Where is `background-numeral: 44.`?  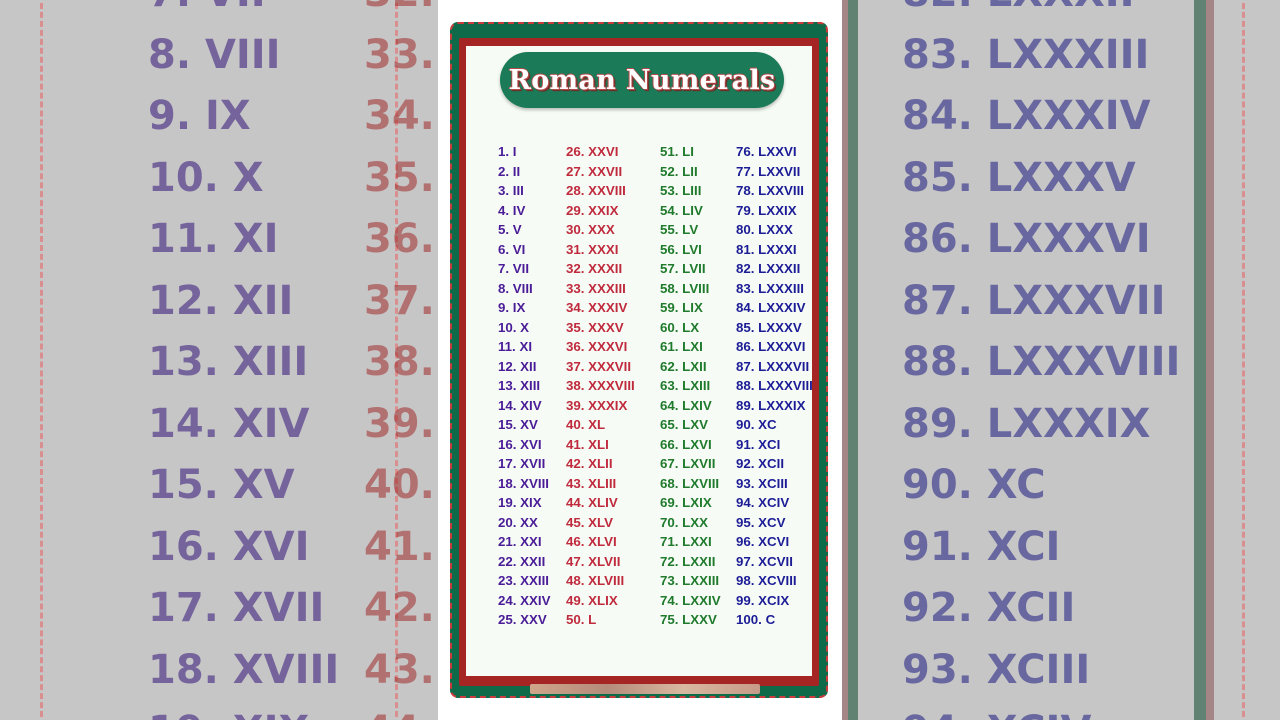 background-numeral: 44. is located at coordinates (399, 715).